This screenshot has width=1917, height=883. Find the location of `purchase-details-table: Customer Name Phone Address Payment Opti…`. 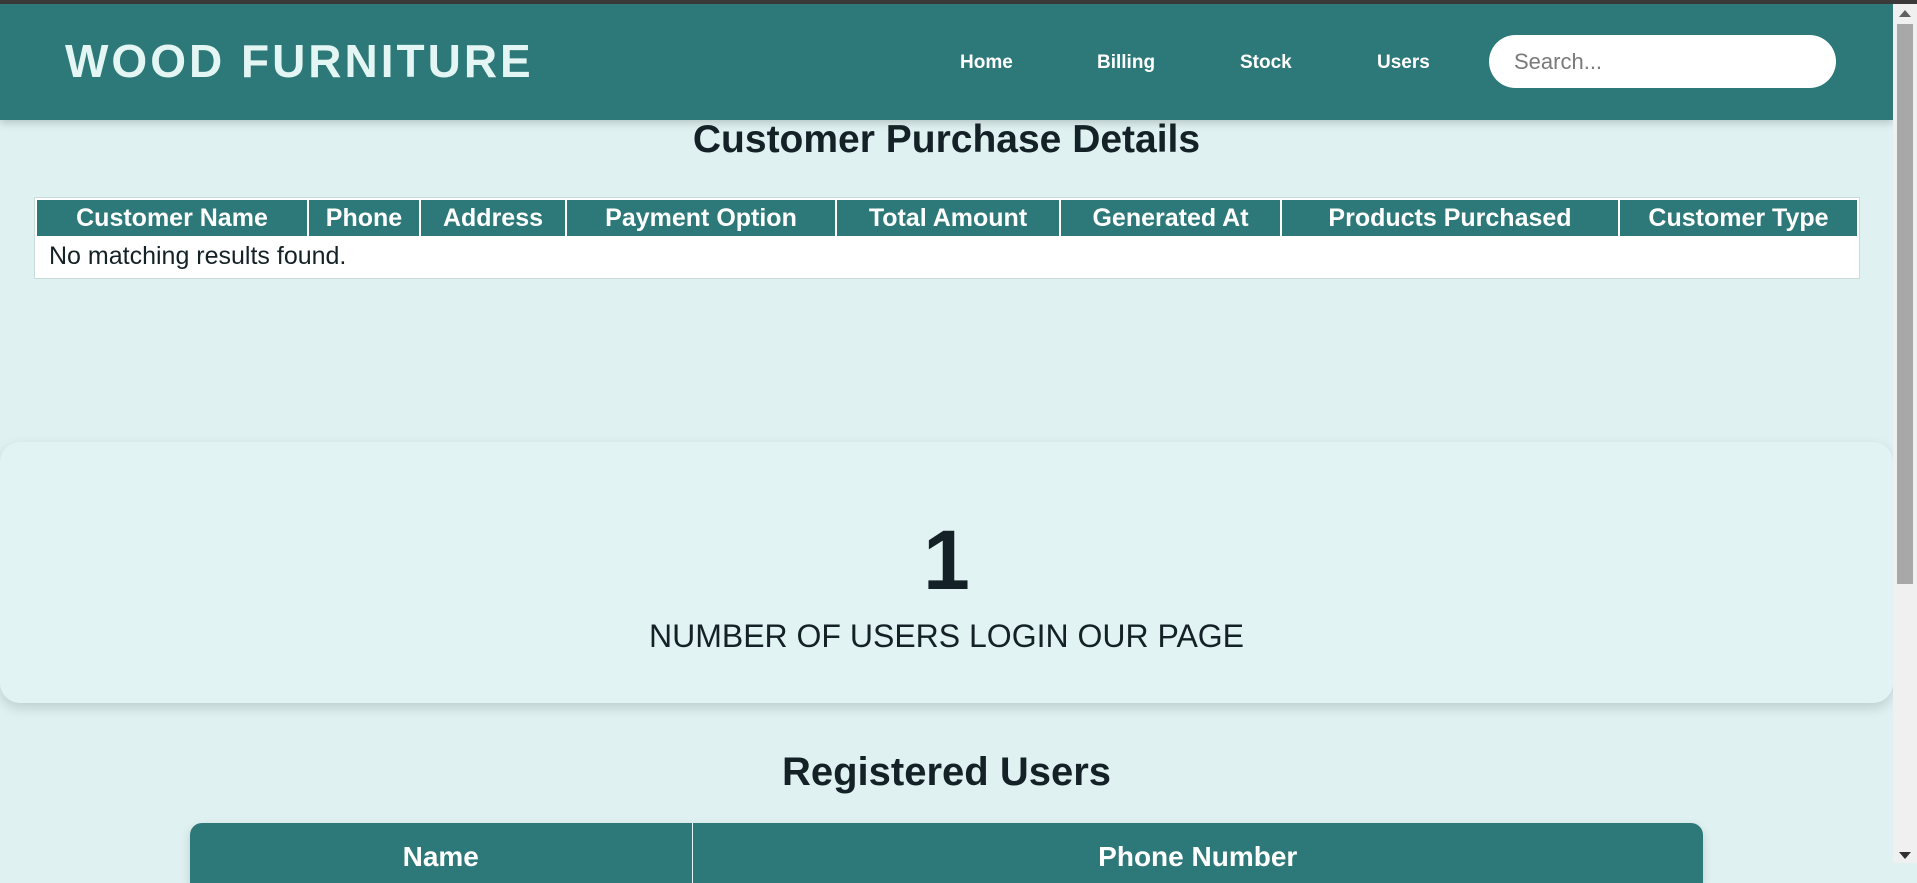

purchase-details-table: Customer Name Phone Address Payment Opti… is located at coordinates (947, 238).